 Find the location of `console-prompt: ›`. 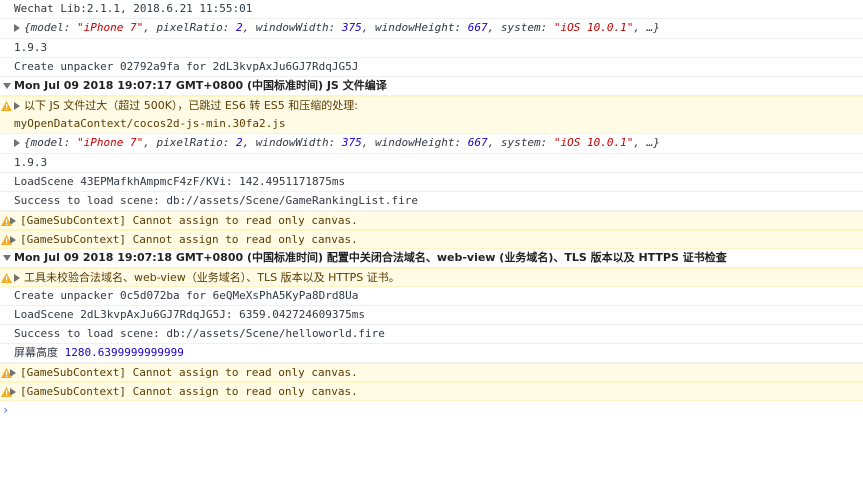

console-prompt: › is located at coordinates (431, 411).